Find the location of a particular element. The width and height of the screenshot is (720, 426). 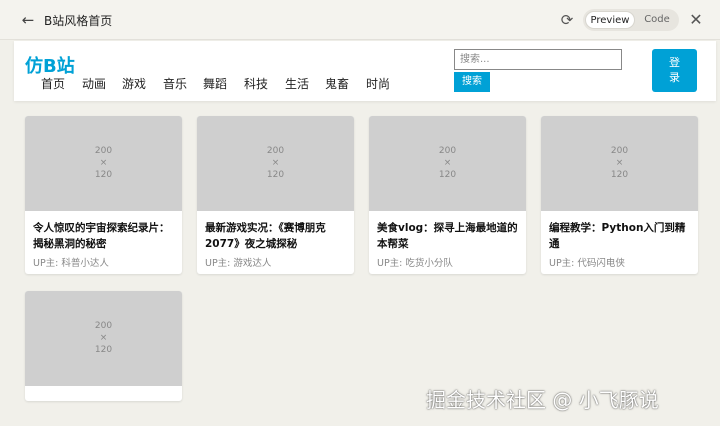

view-toggle: Preview Code is located at coordinates (631, 20).